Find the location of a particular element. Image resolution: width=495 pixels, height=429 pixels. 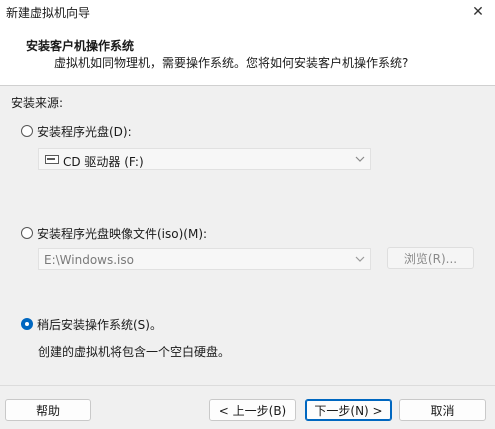

install-source-label: 安装来源: is located at coordinates (37, 103).